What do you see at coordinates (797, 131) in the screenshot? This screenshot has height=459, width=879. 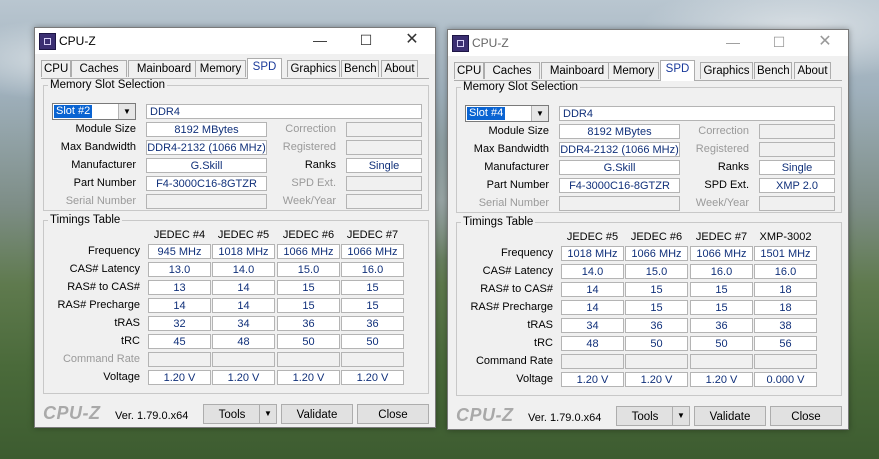 I see `correction-value` at bounding box center [797, 131].